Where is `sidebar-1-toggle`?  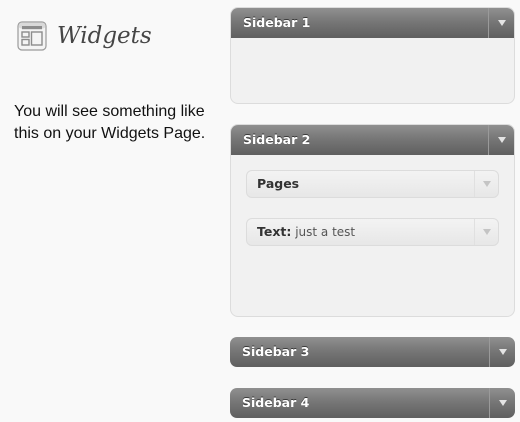
sidebar-1-toggle is located at coordinates (501, 23).